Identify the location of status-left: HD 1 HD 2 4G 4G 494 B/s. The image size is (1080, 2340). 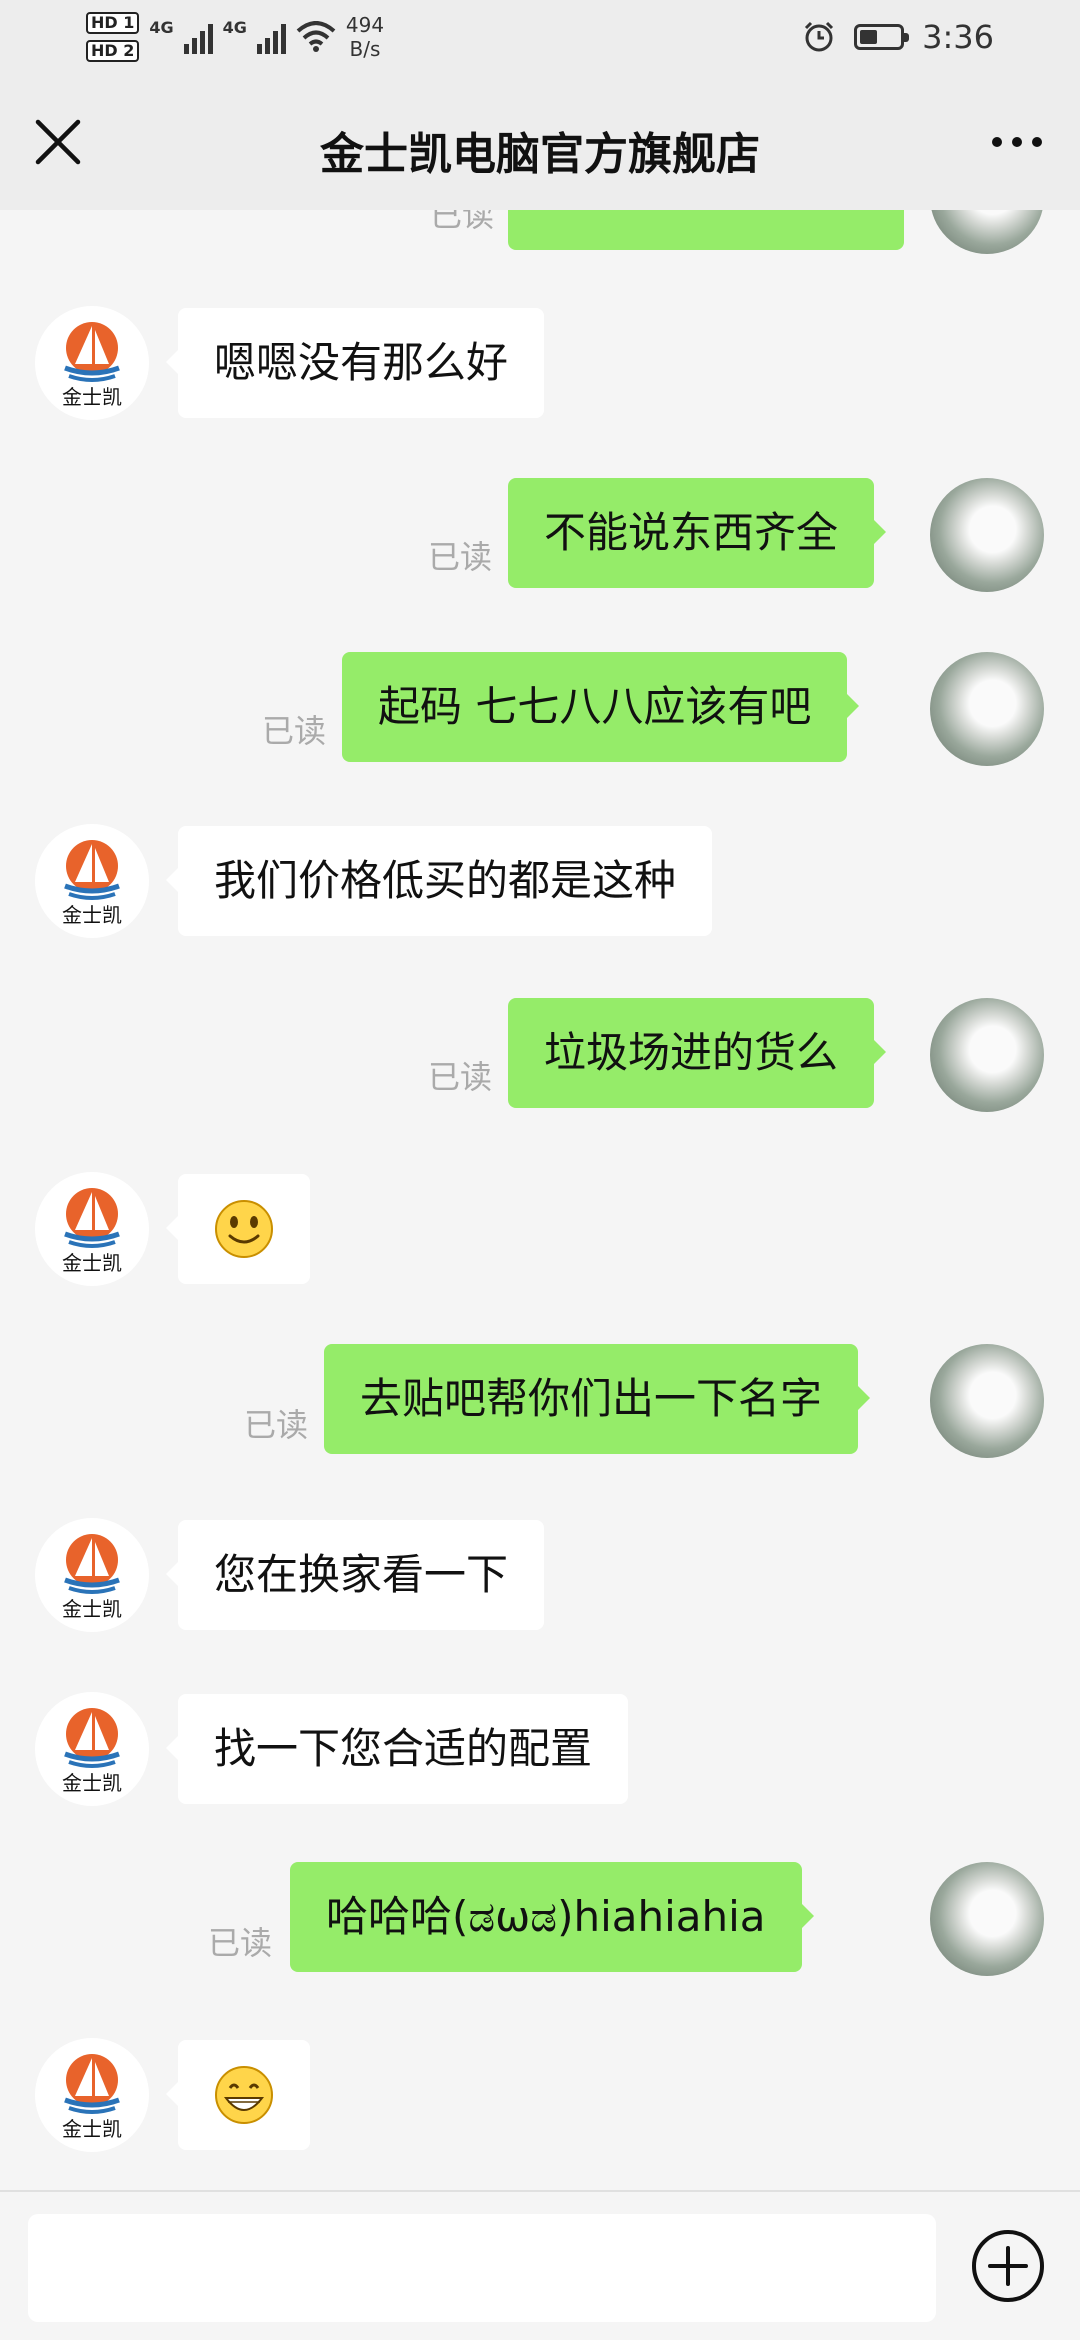
(235, 37).